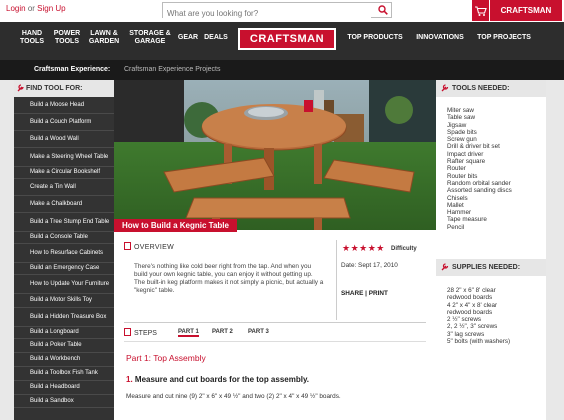  Describe the element at coordinates (150, 38) in the screenshot. I see `nav-storage-garage: STORAGE & GARAGE` at that location.